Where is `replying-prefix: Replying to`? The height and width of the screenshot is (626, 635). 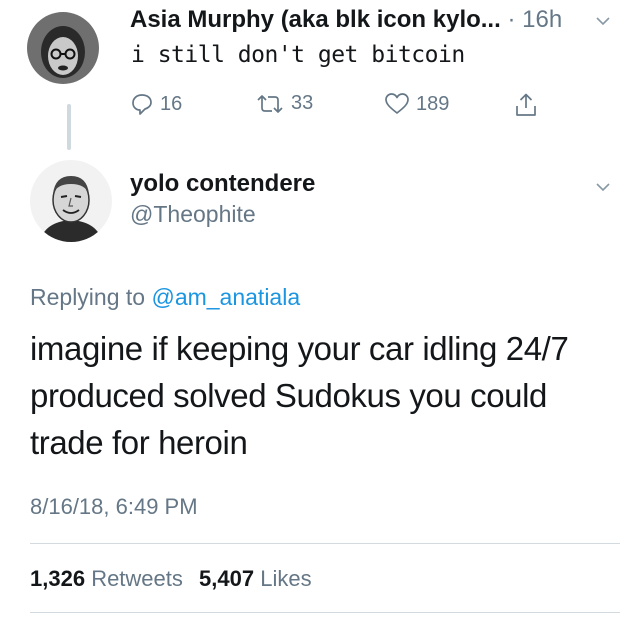
replying-prefix: Replying to is located at coordinates (88, 297).